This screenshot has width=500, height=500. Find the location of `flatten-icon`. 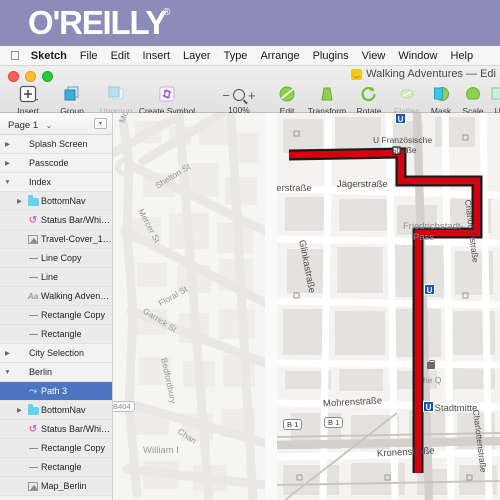

flatten-icon is located at coordinates (407, 95).